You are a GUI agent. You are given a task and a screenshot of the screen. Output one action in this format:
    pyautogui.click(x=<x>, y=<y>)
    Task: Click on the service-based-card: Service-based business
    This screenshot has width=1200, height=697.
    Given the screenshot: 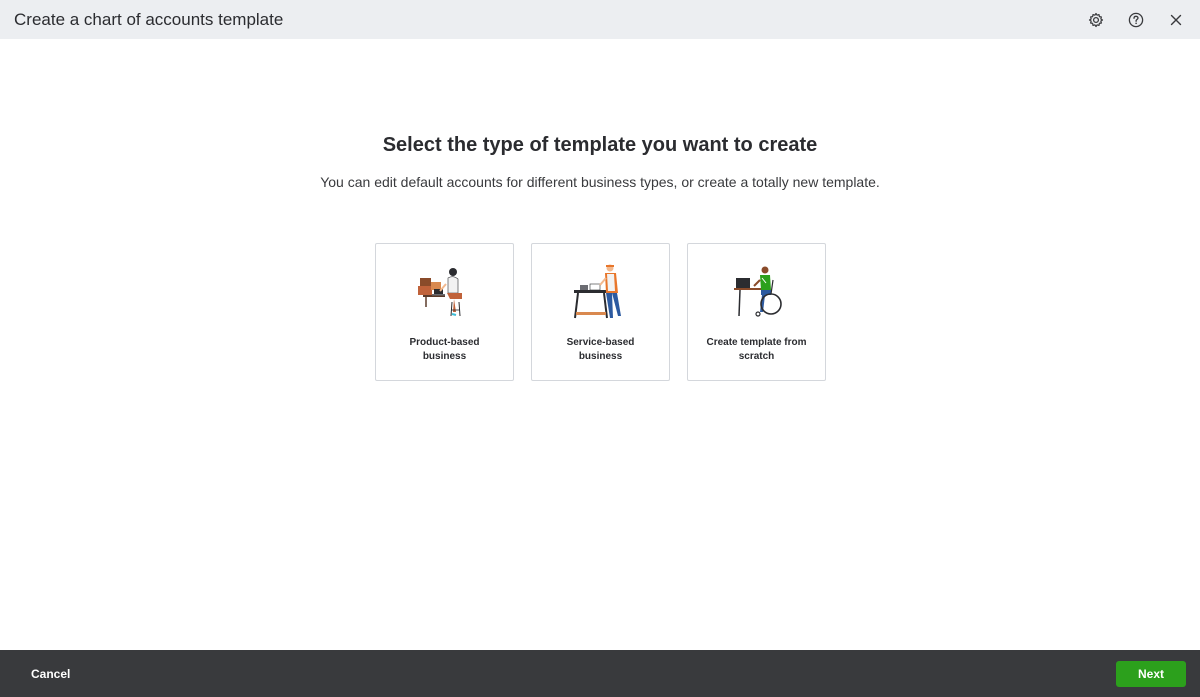 What is the action you would take?
    pyautogui.click(x=600, y=312)
    